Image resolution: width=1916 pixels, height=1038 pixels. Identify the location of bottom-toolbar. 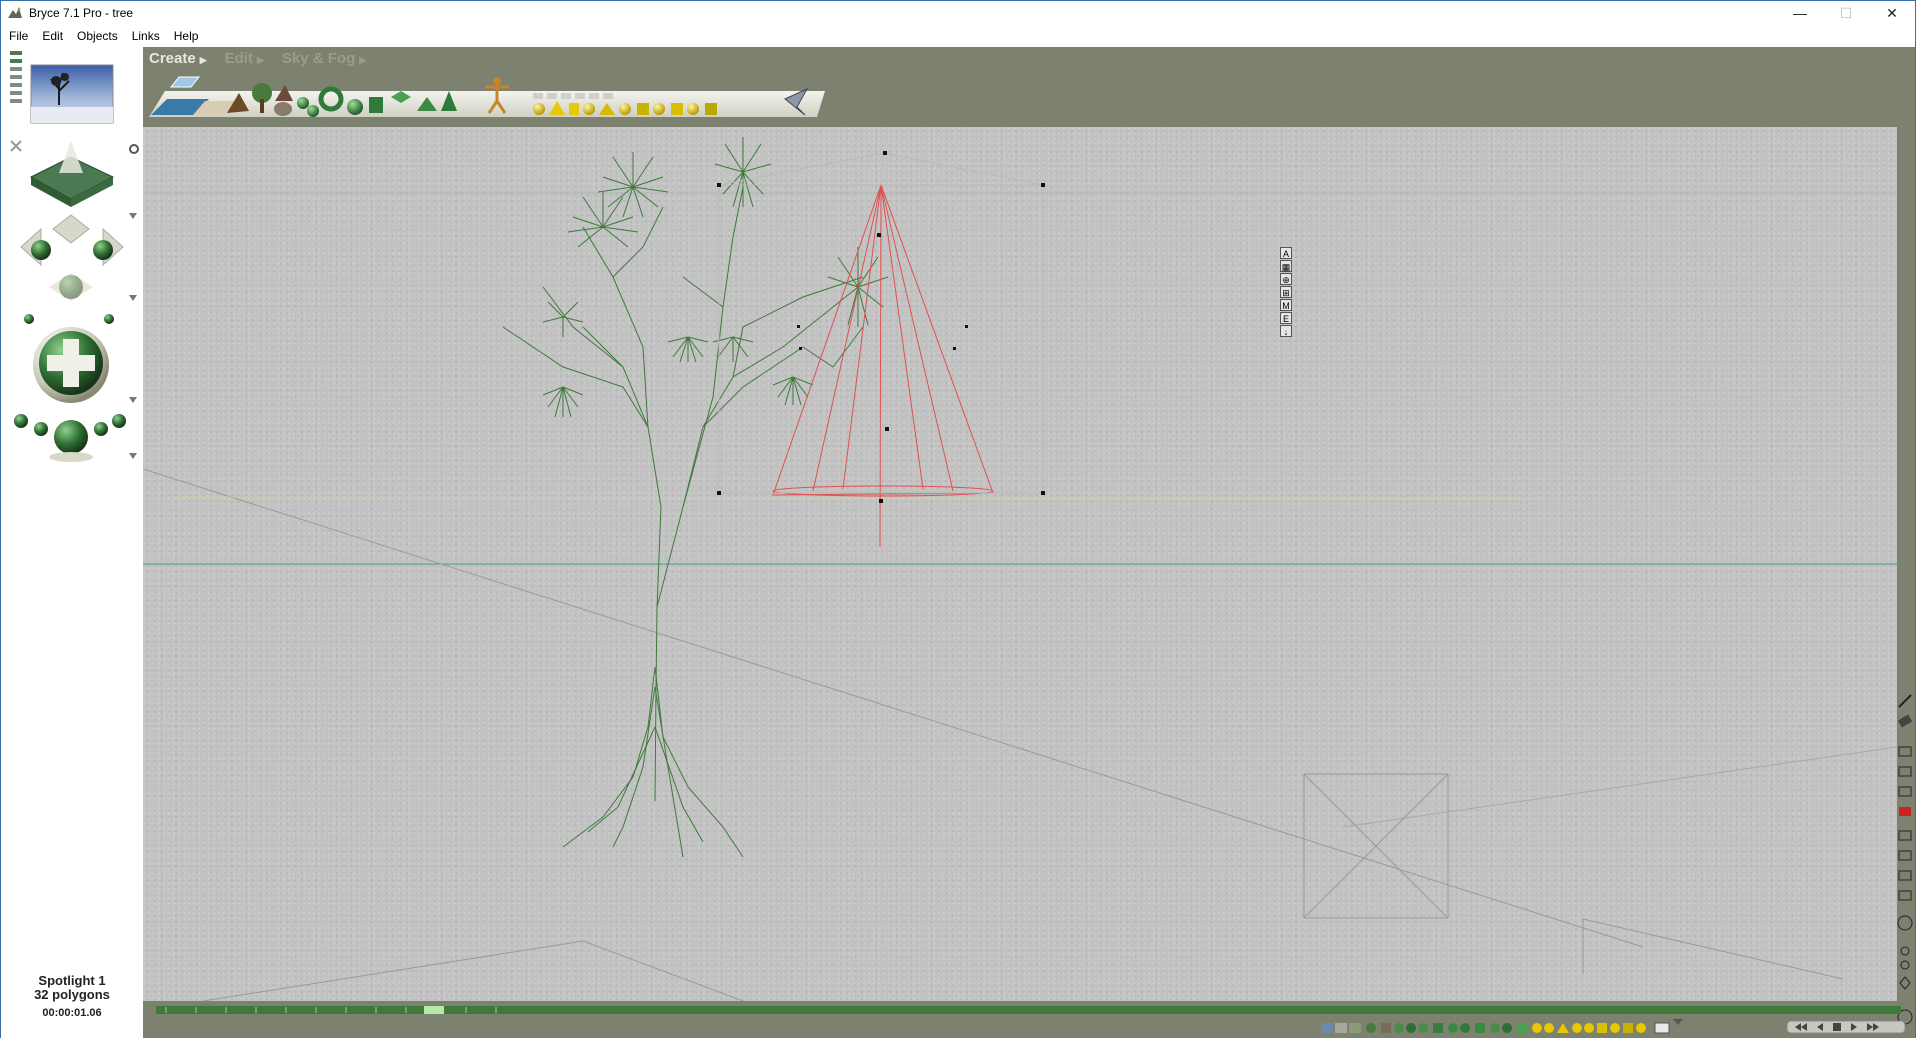
(1613, 1026).